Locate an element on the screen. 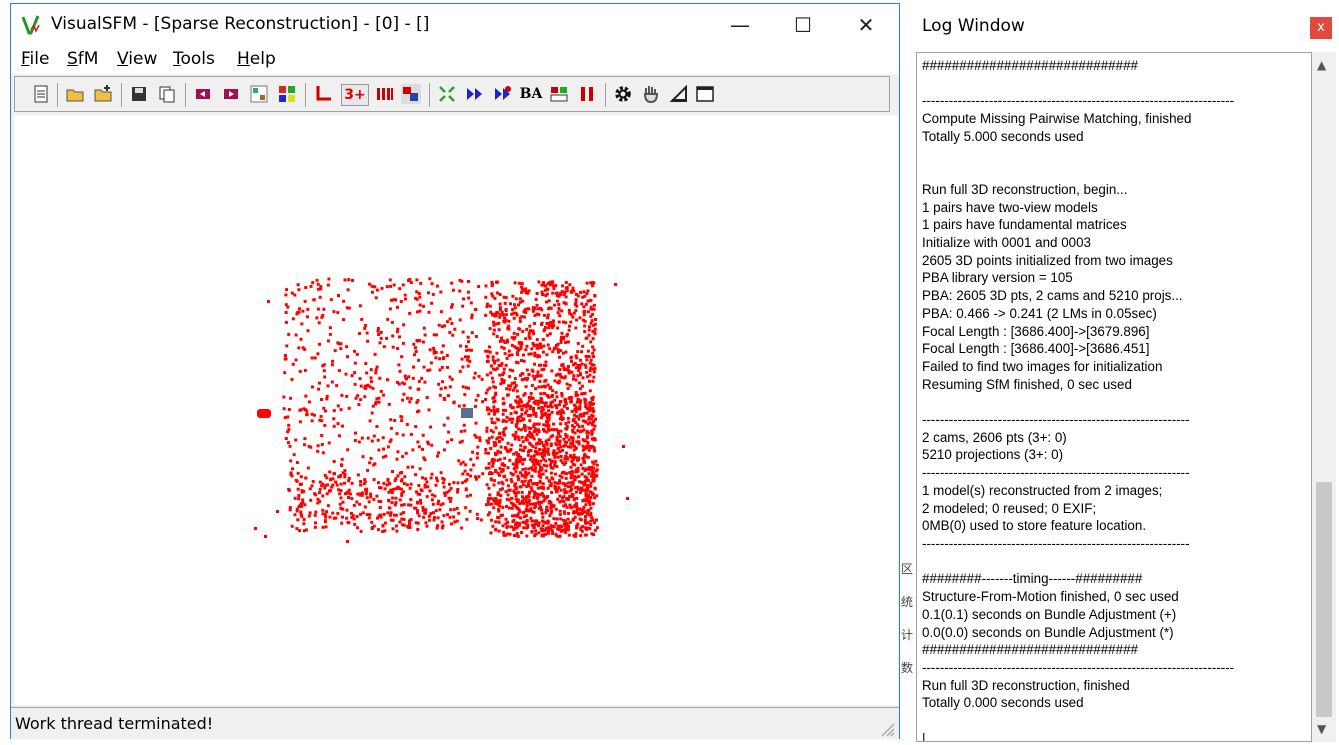  minimize-button: — is located at coordinates (740, 25).